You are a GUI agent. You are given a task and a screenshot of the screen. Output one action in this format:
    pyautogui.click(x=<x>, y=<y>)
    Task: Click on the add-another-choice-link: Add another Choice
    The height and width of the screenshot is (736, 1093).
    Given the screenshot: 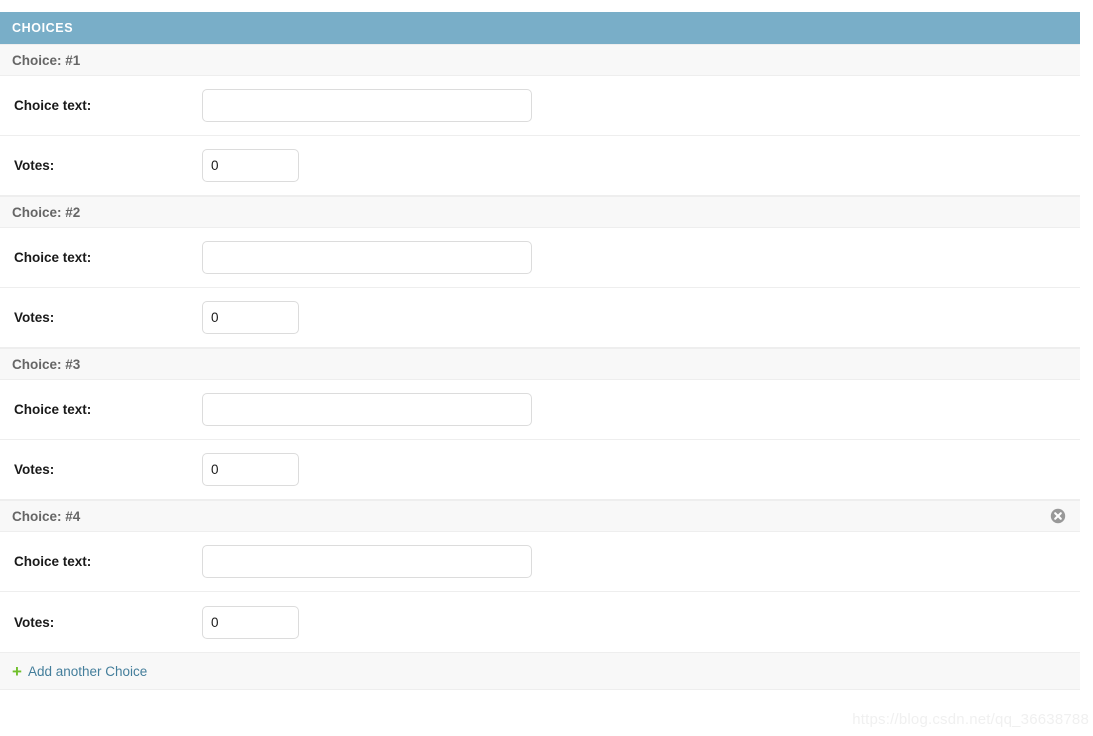 What is the action you would take?
    pyautogui.click(x=87, y=671)
    